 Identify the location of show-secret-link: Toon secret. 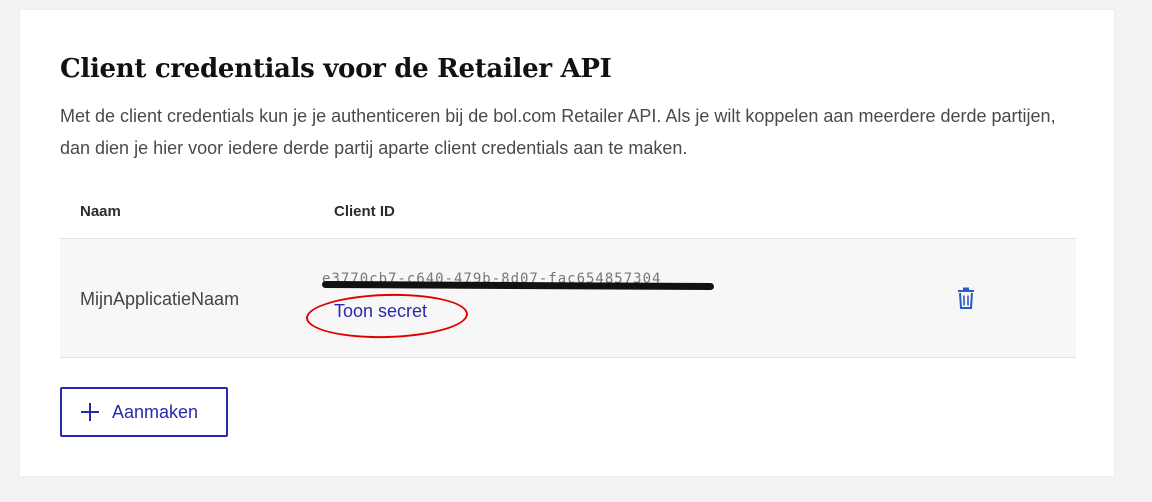
(380, 311).